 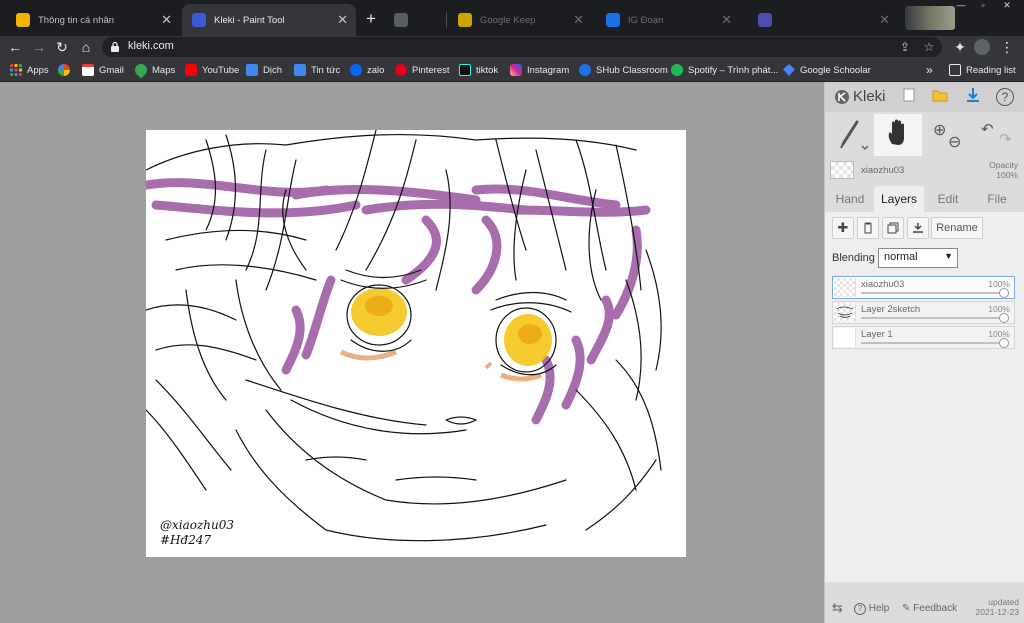 What do you see at coordinates (905, 47) in the screenshot?
I see `share-icon: ⇪` at bounding box center [905, 47].